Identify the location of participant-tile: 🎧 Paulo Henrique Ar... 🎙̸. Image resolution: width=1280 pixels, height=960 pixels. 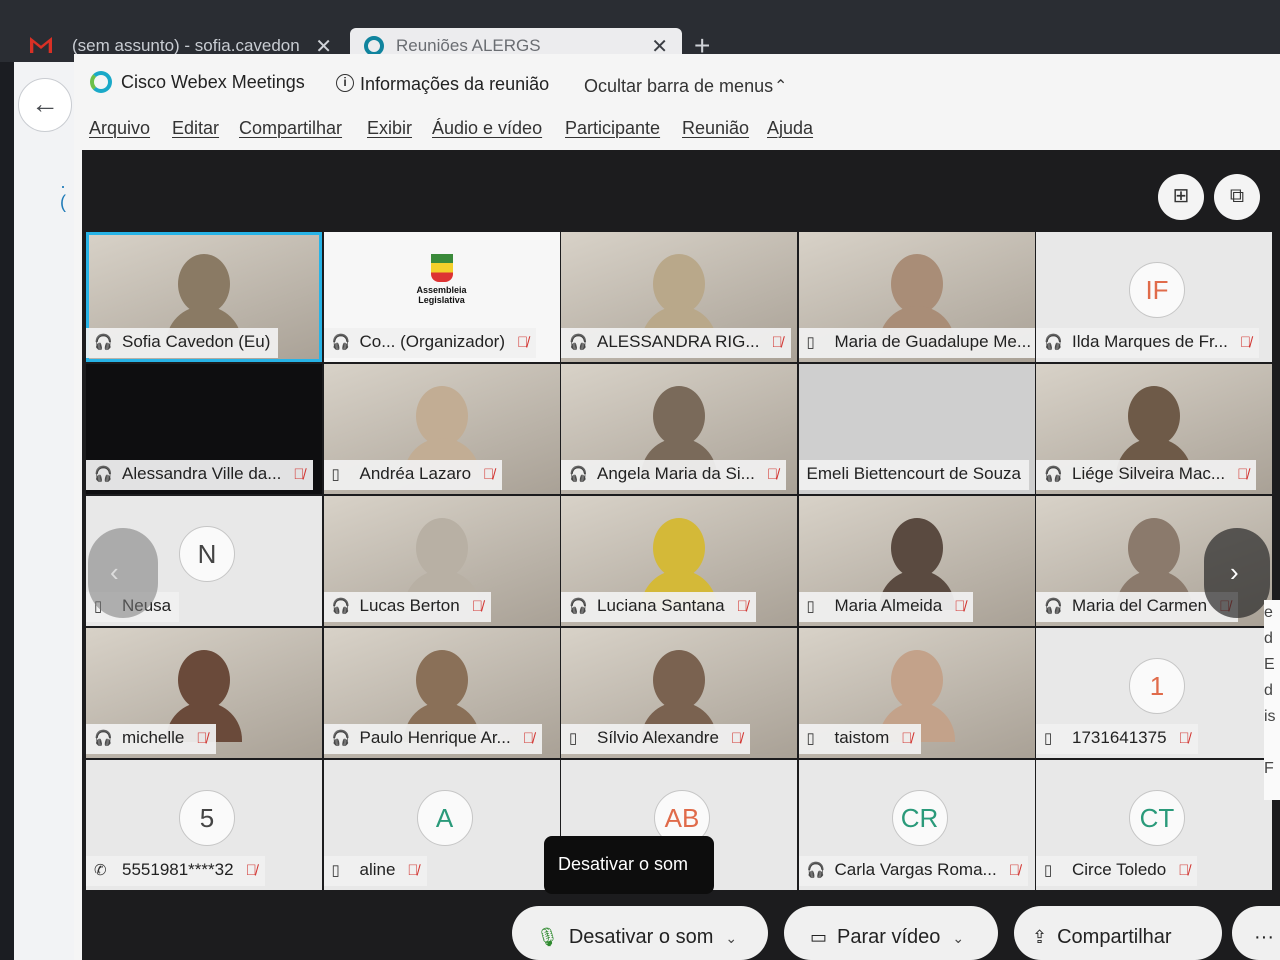
(441, 693).